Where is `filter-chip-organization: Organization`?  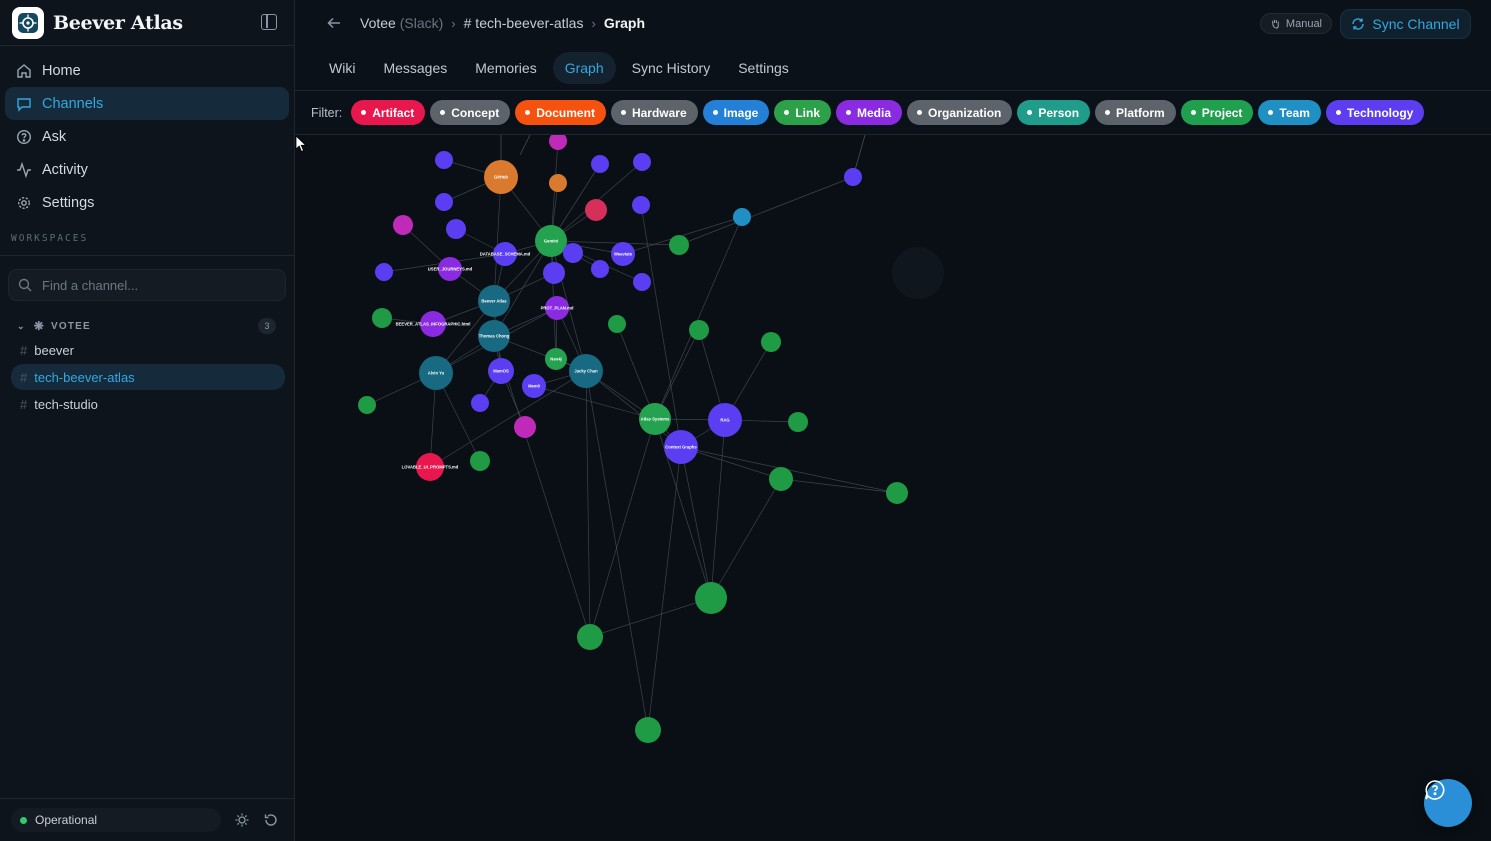 filter-chip-organization: Organization is located at coordinates (960, 112).